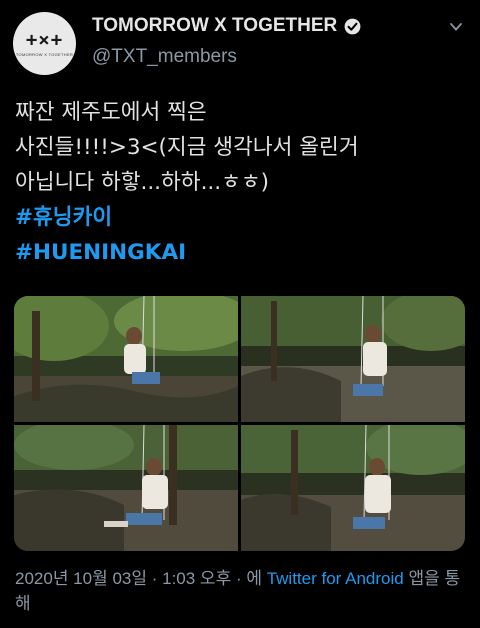 The width and height of the screenshot is (480, 628). I want to click on photo-2-image, so click(353, 359).